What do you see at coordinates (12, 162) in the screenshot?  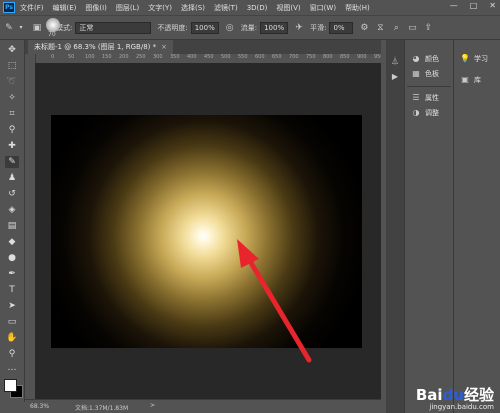 I see `brush-tool-icon: ✎` at bounding box center [12, 162].